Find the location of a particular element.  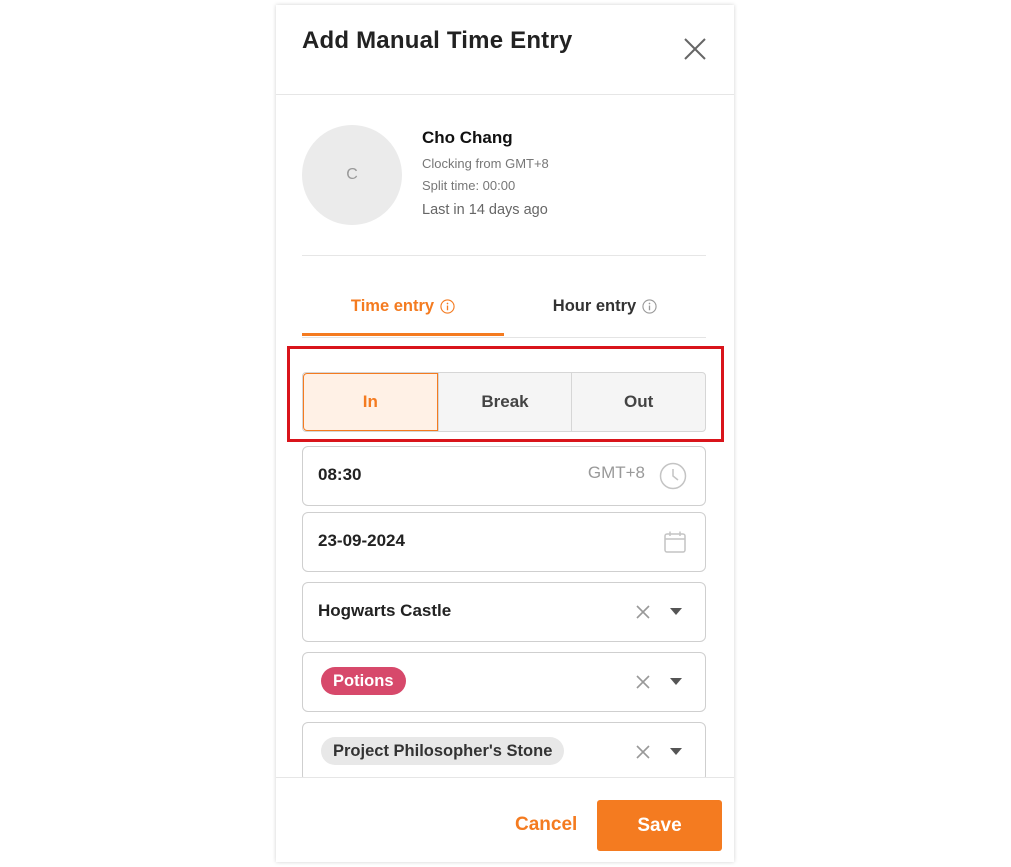

cancel-button: Cancel is located at coordinates (546, 825).